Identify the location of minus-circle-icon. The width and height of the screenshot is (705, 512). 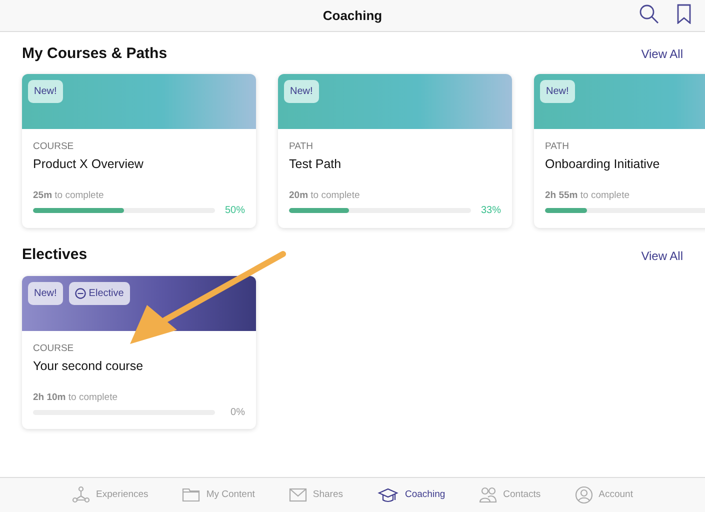
(80, 293).